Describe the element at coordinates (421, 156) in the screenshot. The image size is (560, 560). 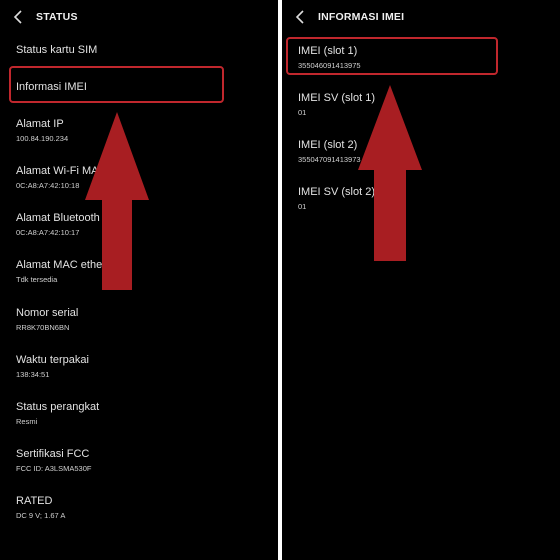
I see `list-item-imei-slot-2: IMEI (slot 2) 355047091413973` at that location.